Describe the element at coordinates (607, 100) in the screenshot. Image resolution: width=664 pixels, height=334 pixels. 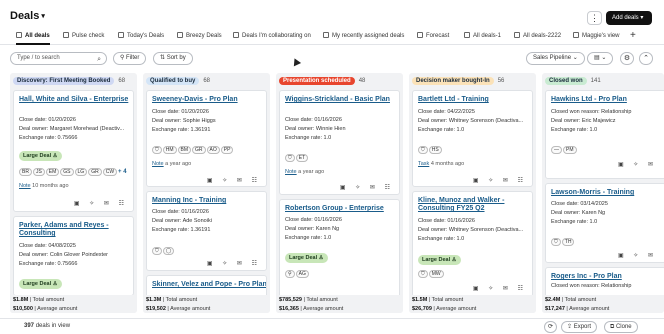
I see `deal-name-link: Hawkins Ltd - Pro Plan` at that location.